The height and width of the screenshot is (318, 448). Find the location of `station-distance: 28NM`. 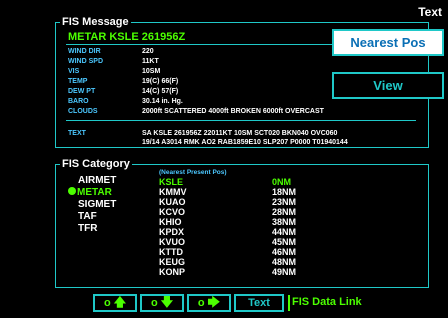

station-distance: 28NM is located at coordinates (284, 212).